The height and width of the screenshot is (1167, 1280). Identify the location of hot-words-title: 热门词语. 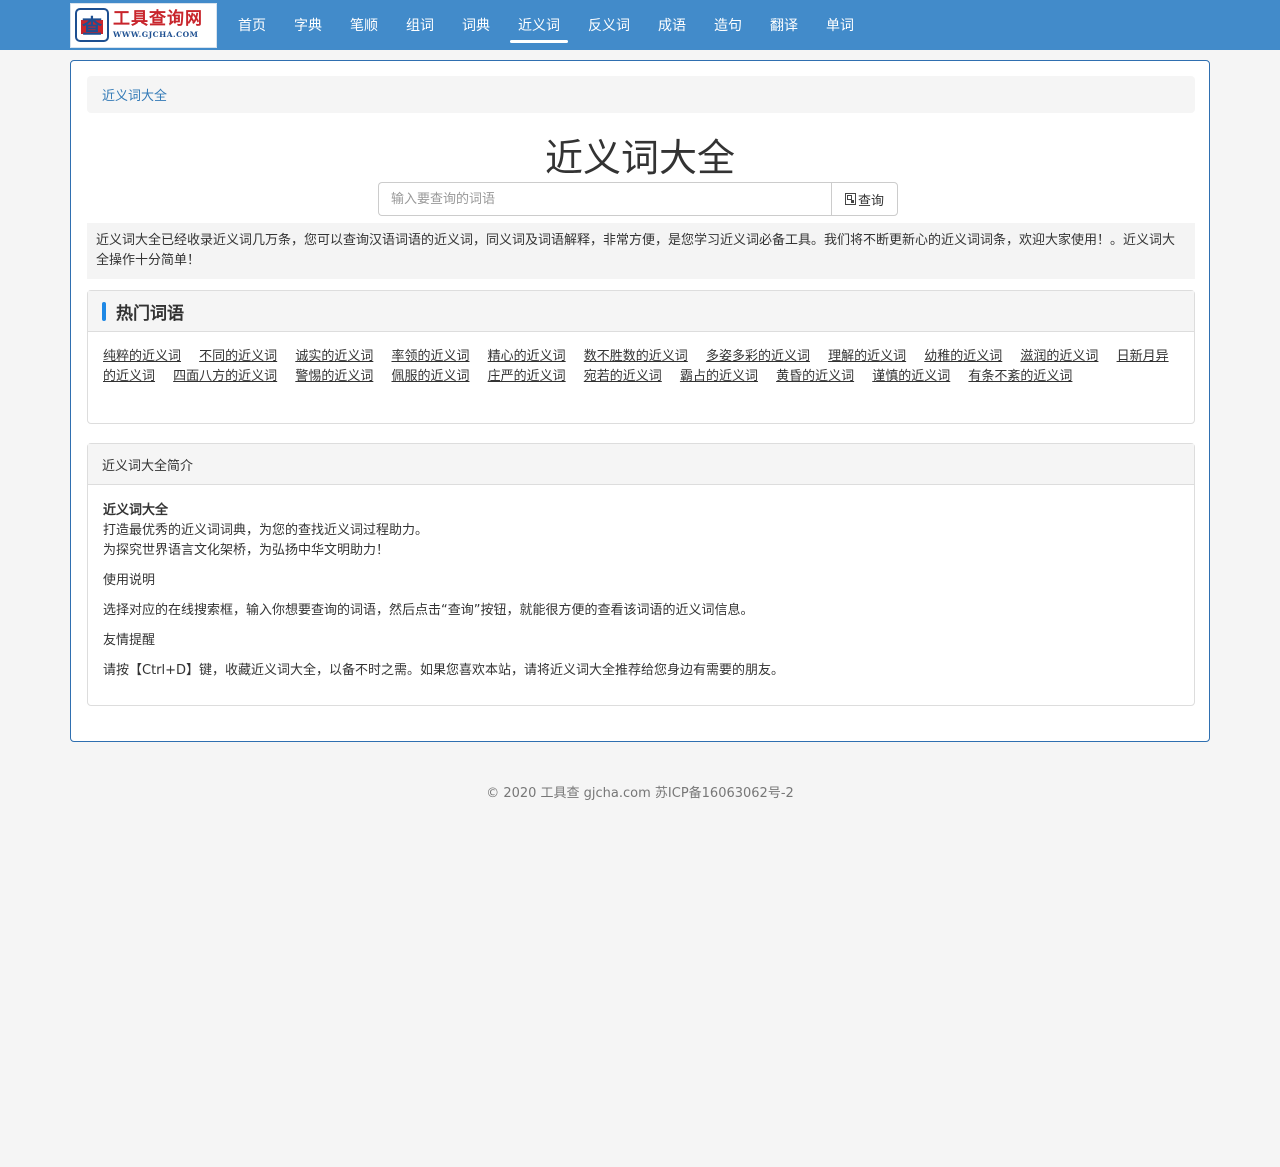
(143, 311).